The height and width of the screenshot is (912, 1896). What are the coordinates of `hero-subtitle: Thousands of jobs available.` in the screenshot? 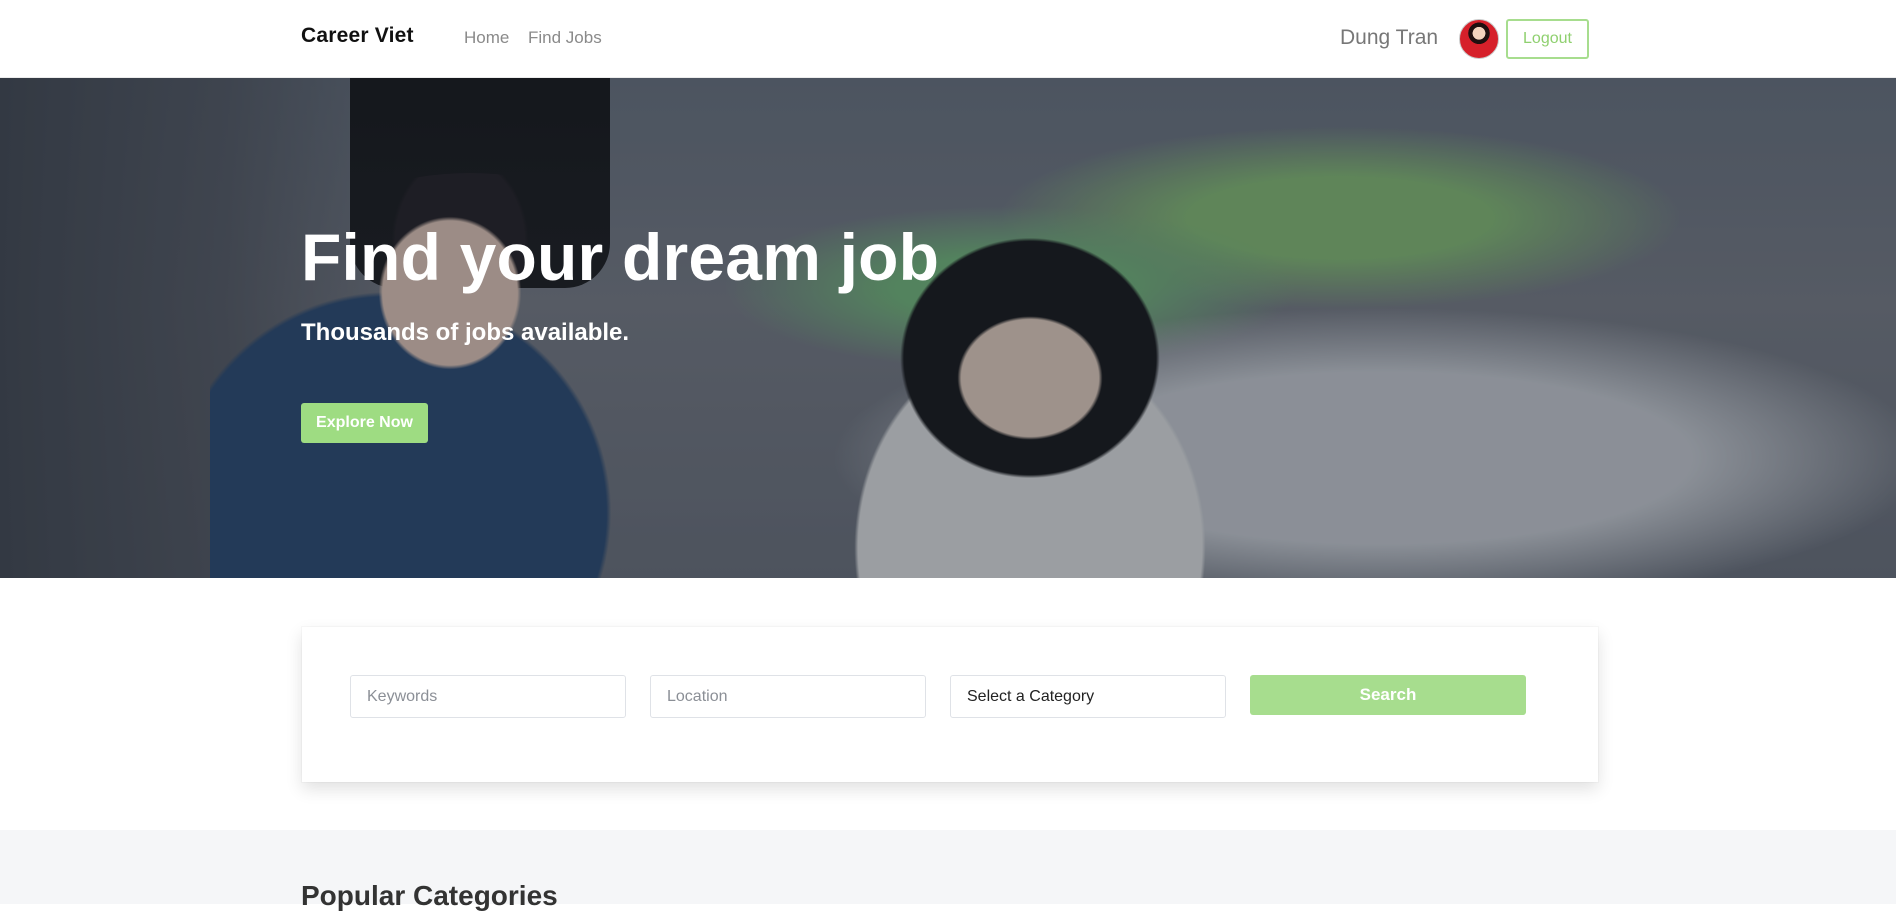 It's located at (465, 332).